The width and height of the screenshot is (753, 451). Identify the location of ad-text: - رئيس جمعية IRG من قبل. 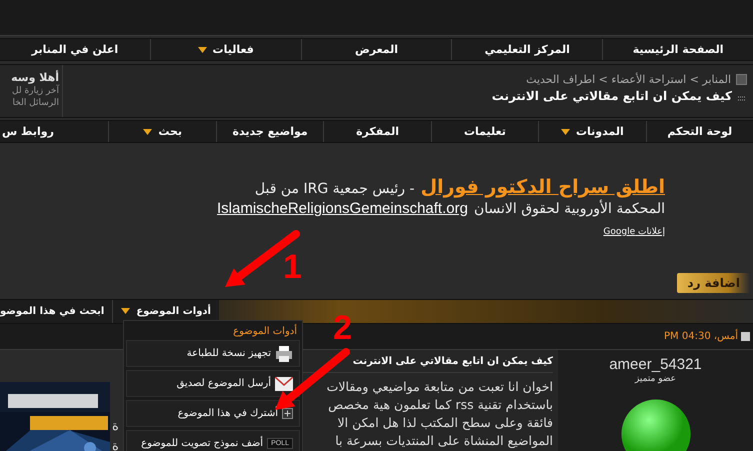
(334, 189).